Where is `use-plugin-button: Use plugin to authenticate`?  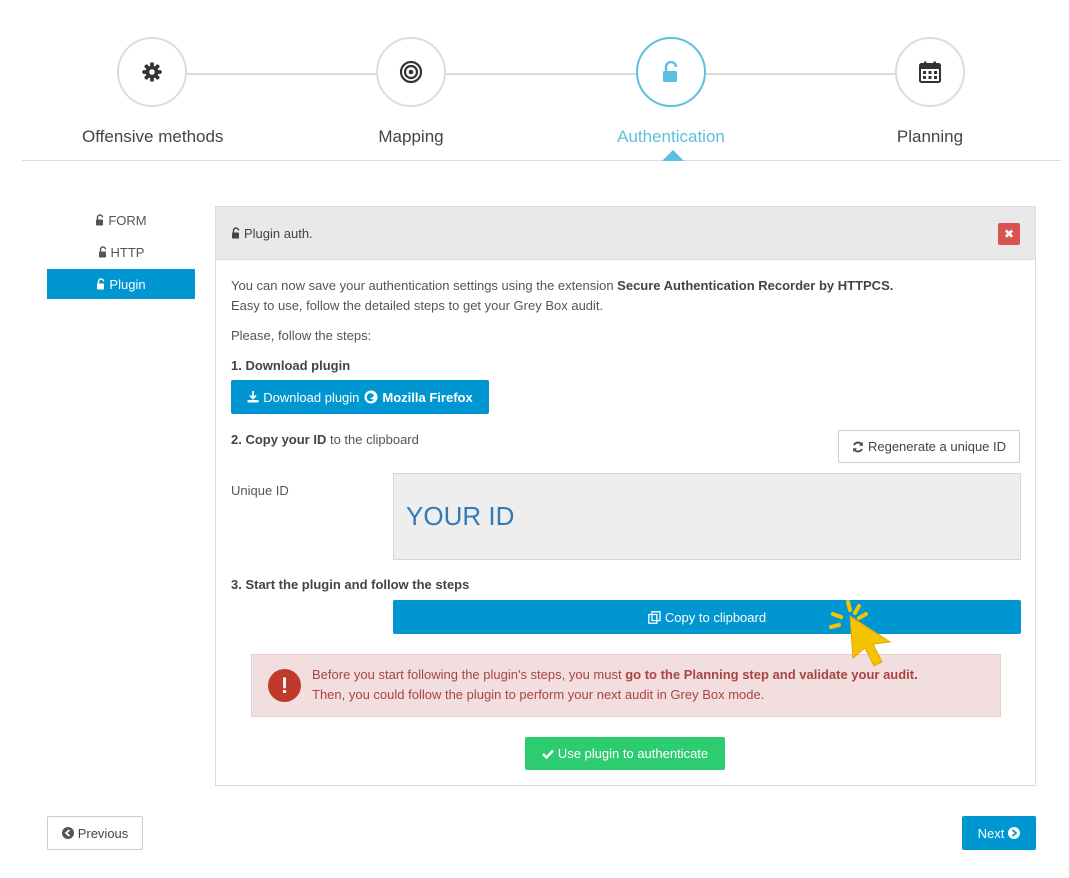 use-plugin-button: Use plugin to authenticate is located at coordinates (625, 753).